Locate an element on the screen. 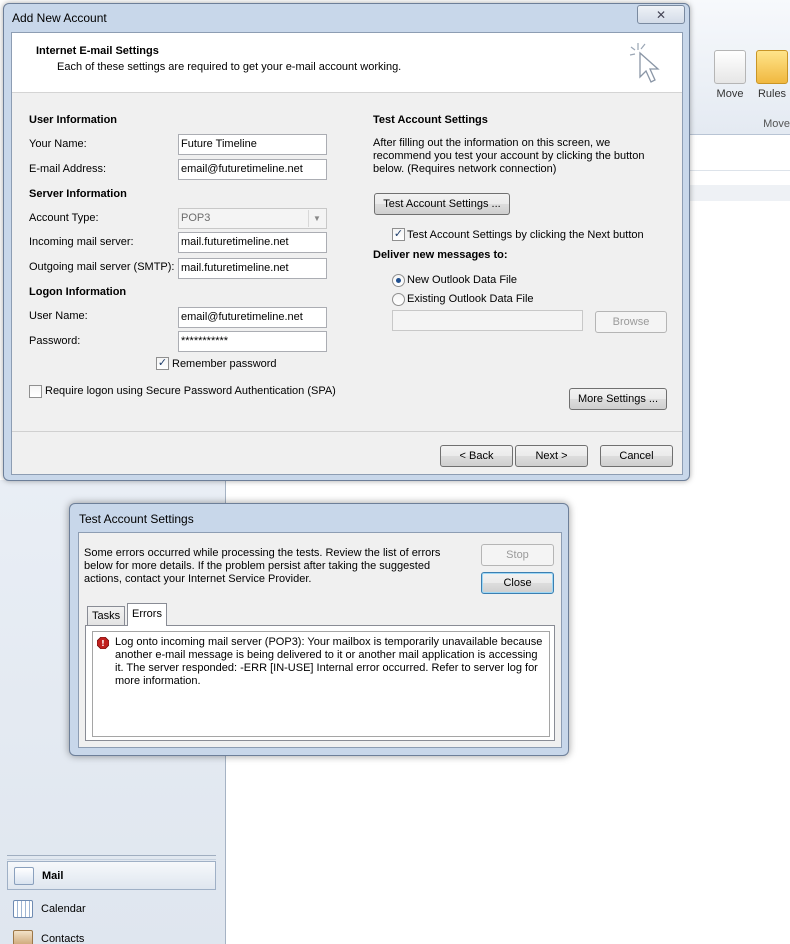  header-title: Internet E-mail Settings is located at coordinates (97, 51).